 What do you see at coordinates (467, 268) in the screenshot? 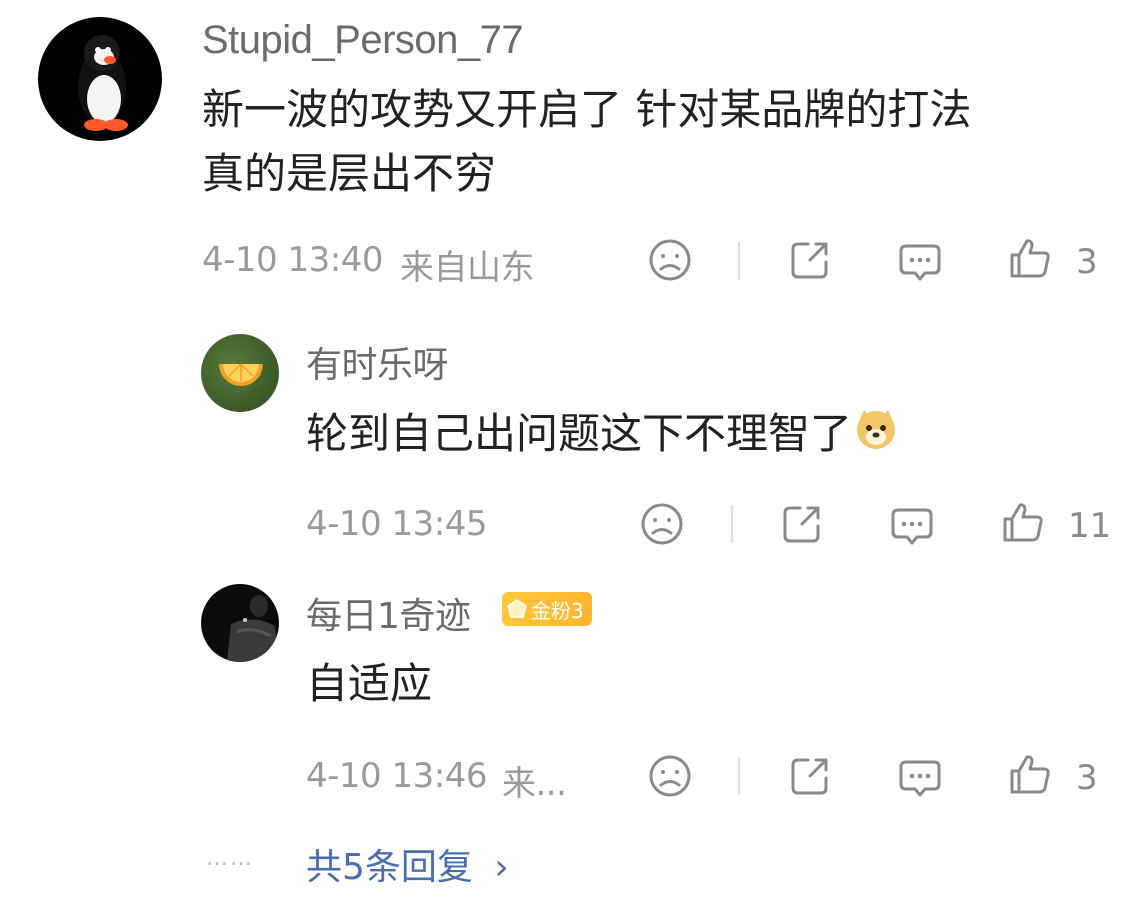
I see `comment-location: 来自山东` at bounding box center [467, 268].